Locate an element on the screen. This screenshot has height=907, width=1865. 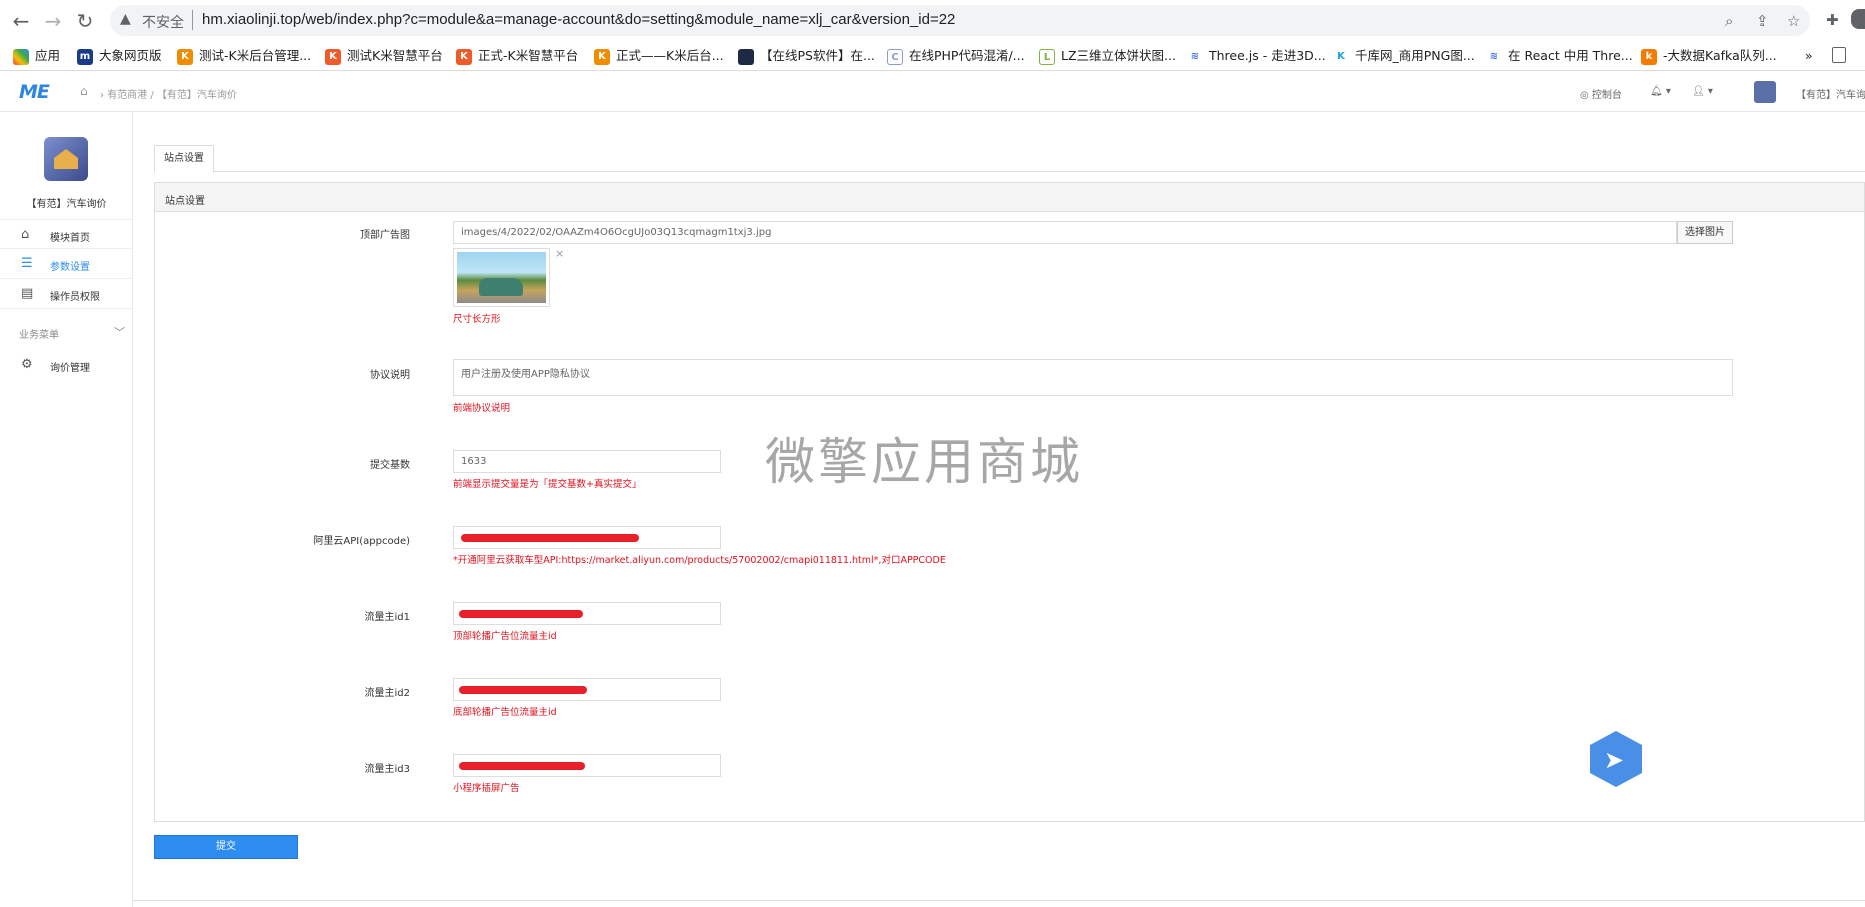
traffic2-label: 流量主id2 is located at coordinates (387, 693).